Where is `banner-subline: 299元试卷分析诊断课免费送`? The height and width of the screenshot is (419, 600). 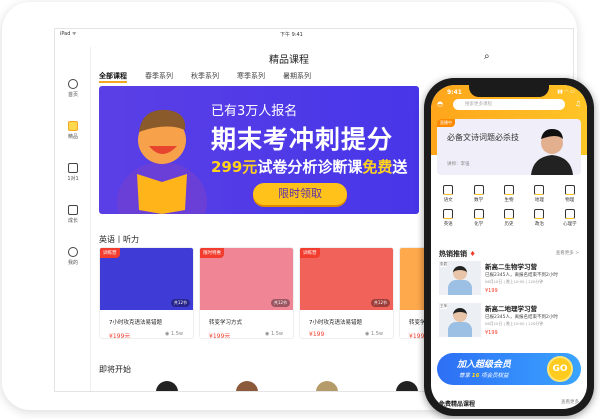 banner-subline: 299元试卷分析诊断课免费送 is located at coordinates (309, 166).